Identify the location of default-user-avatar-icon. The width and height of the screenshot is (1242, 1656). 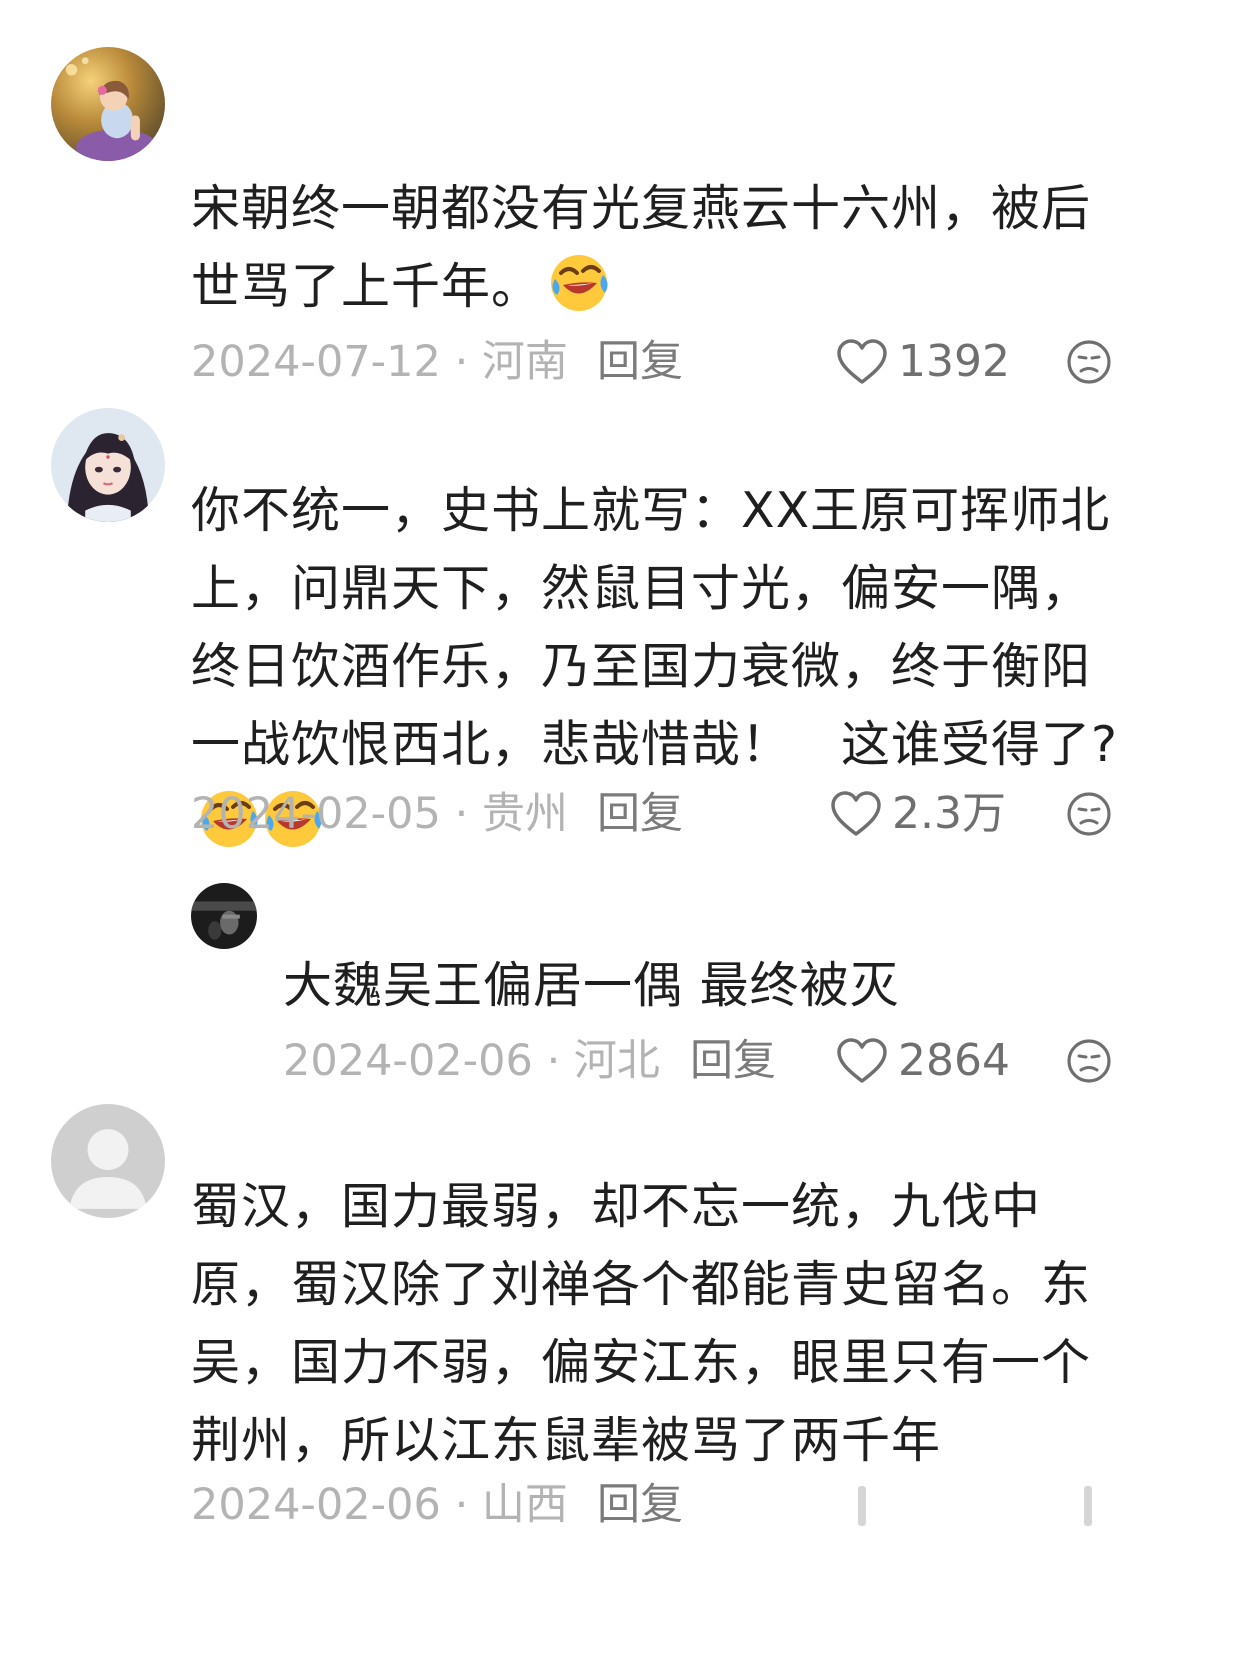
(108, 1161).